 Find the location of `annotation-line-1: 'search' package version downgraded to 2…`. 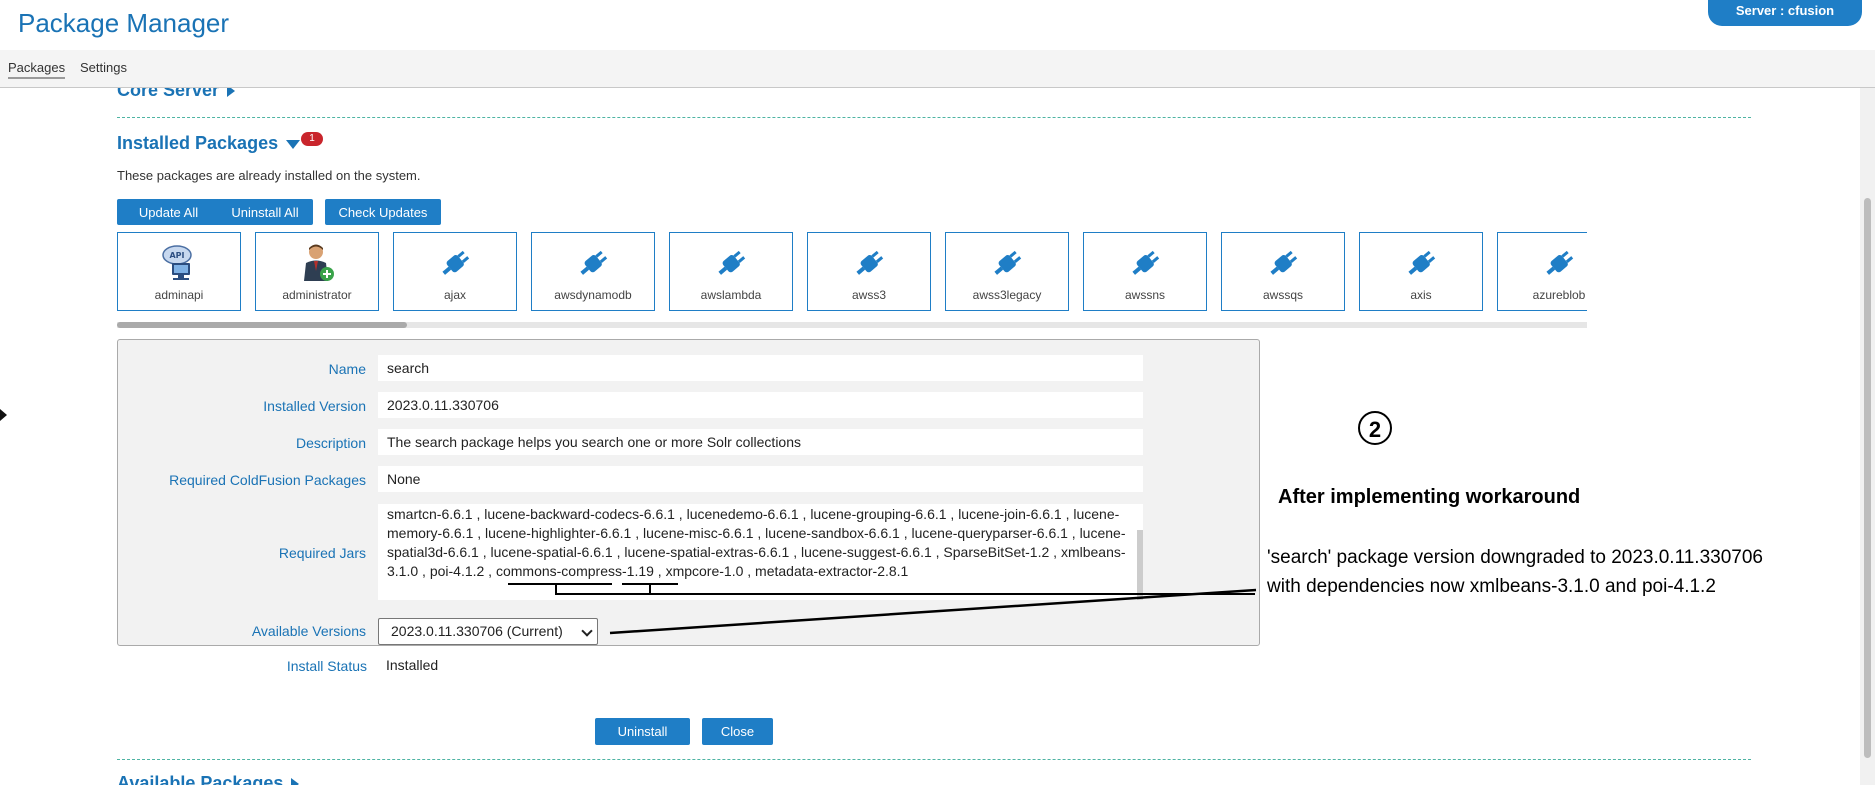

annotation-line-1: 'search' package version downgraded to 2… is located at coordinates (1515, 557).